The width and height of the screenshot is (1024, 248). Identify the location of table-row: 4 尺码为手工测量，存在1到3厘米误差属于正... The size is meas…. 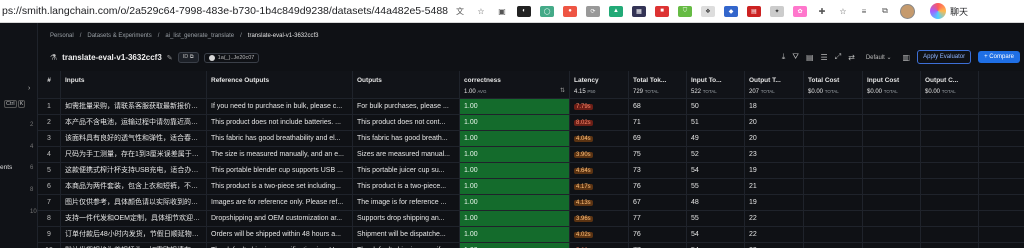
(531, 155).